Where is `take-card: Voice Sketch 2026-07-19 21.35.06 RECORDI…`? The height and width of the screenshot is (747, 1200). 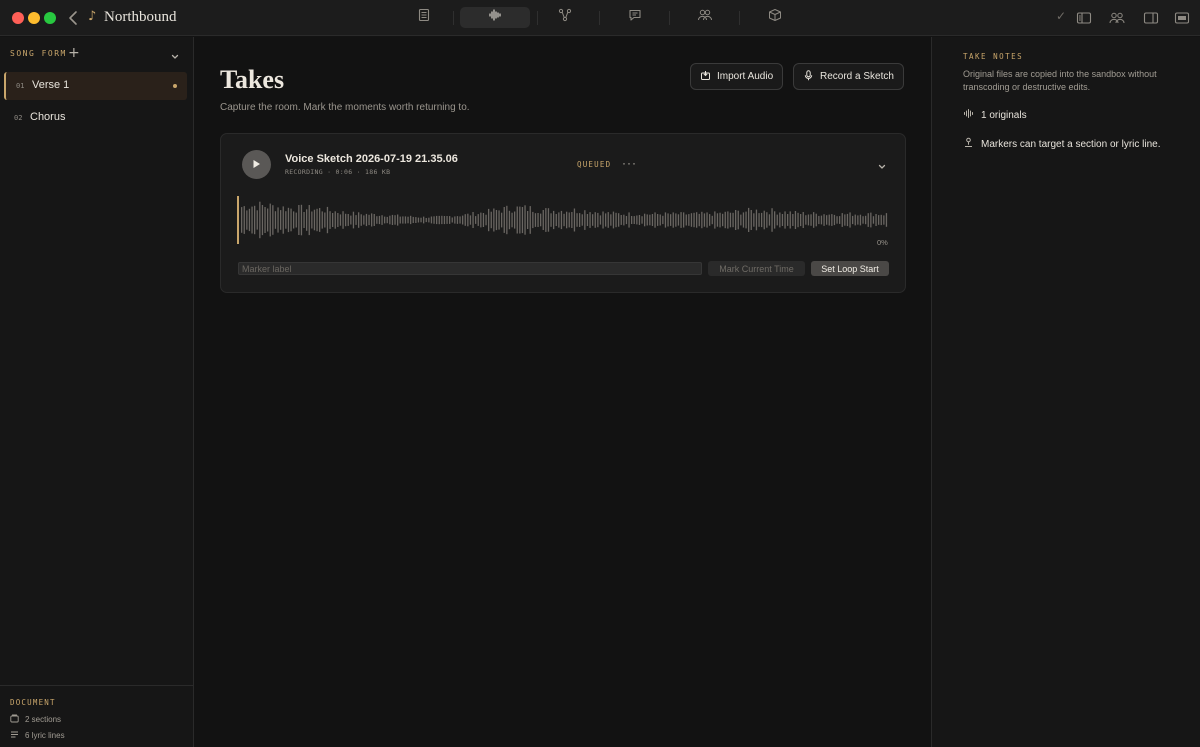 take-card: Voice Sketch 2026-07-19 21.35.06 RECORDI… is located at coordinates (563, 213).